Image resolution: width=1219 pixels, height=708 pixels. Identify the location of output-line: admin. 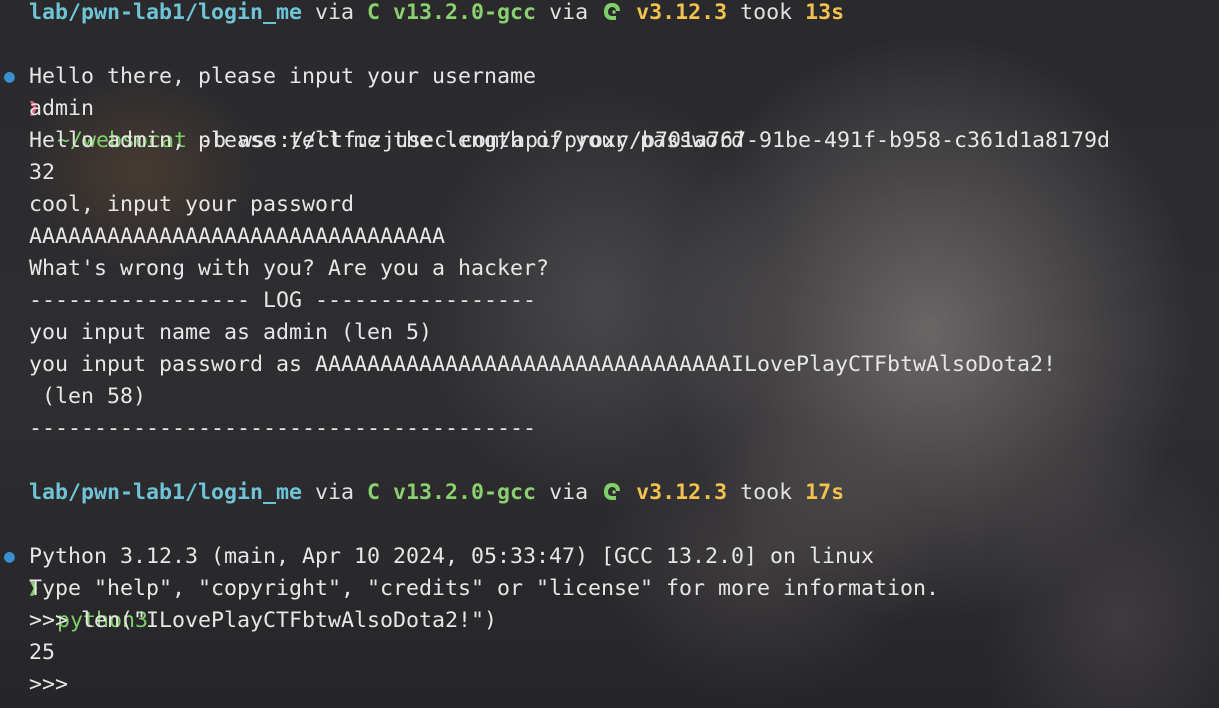
(62, 108).